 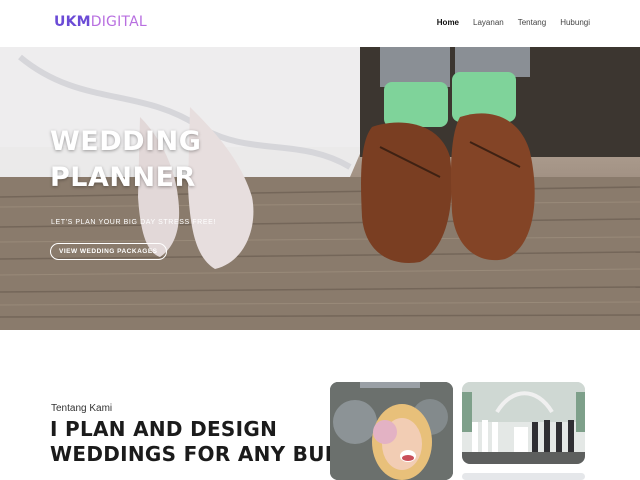 What do you see at coordinates (123, 177) in the screenshot?
I see `hero-title-line-2: PLANNER` at bounding box center [123, 177].